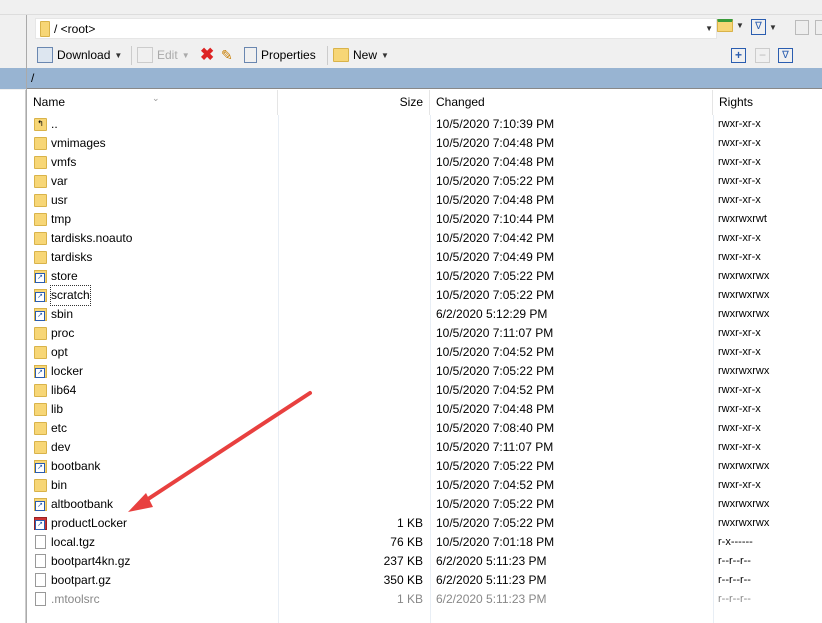 The image size is (822, 623). What do you see at coordinates (735, 542) in the screenshot?
I see `file-rights: r-x------` at bounding box center [735, 542].